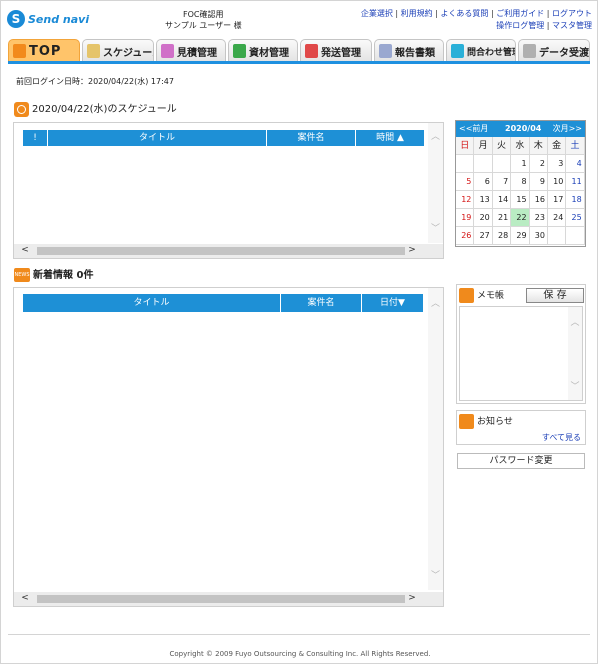  Describe the element at coordinates (502, 218) in the screenshot. I see `calendar-day: 21` at that location.